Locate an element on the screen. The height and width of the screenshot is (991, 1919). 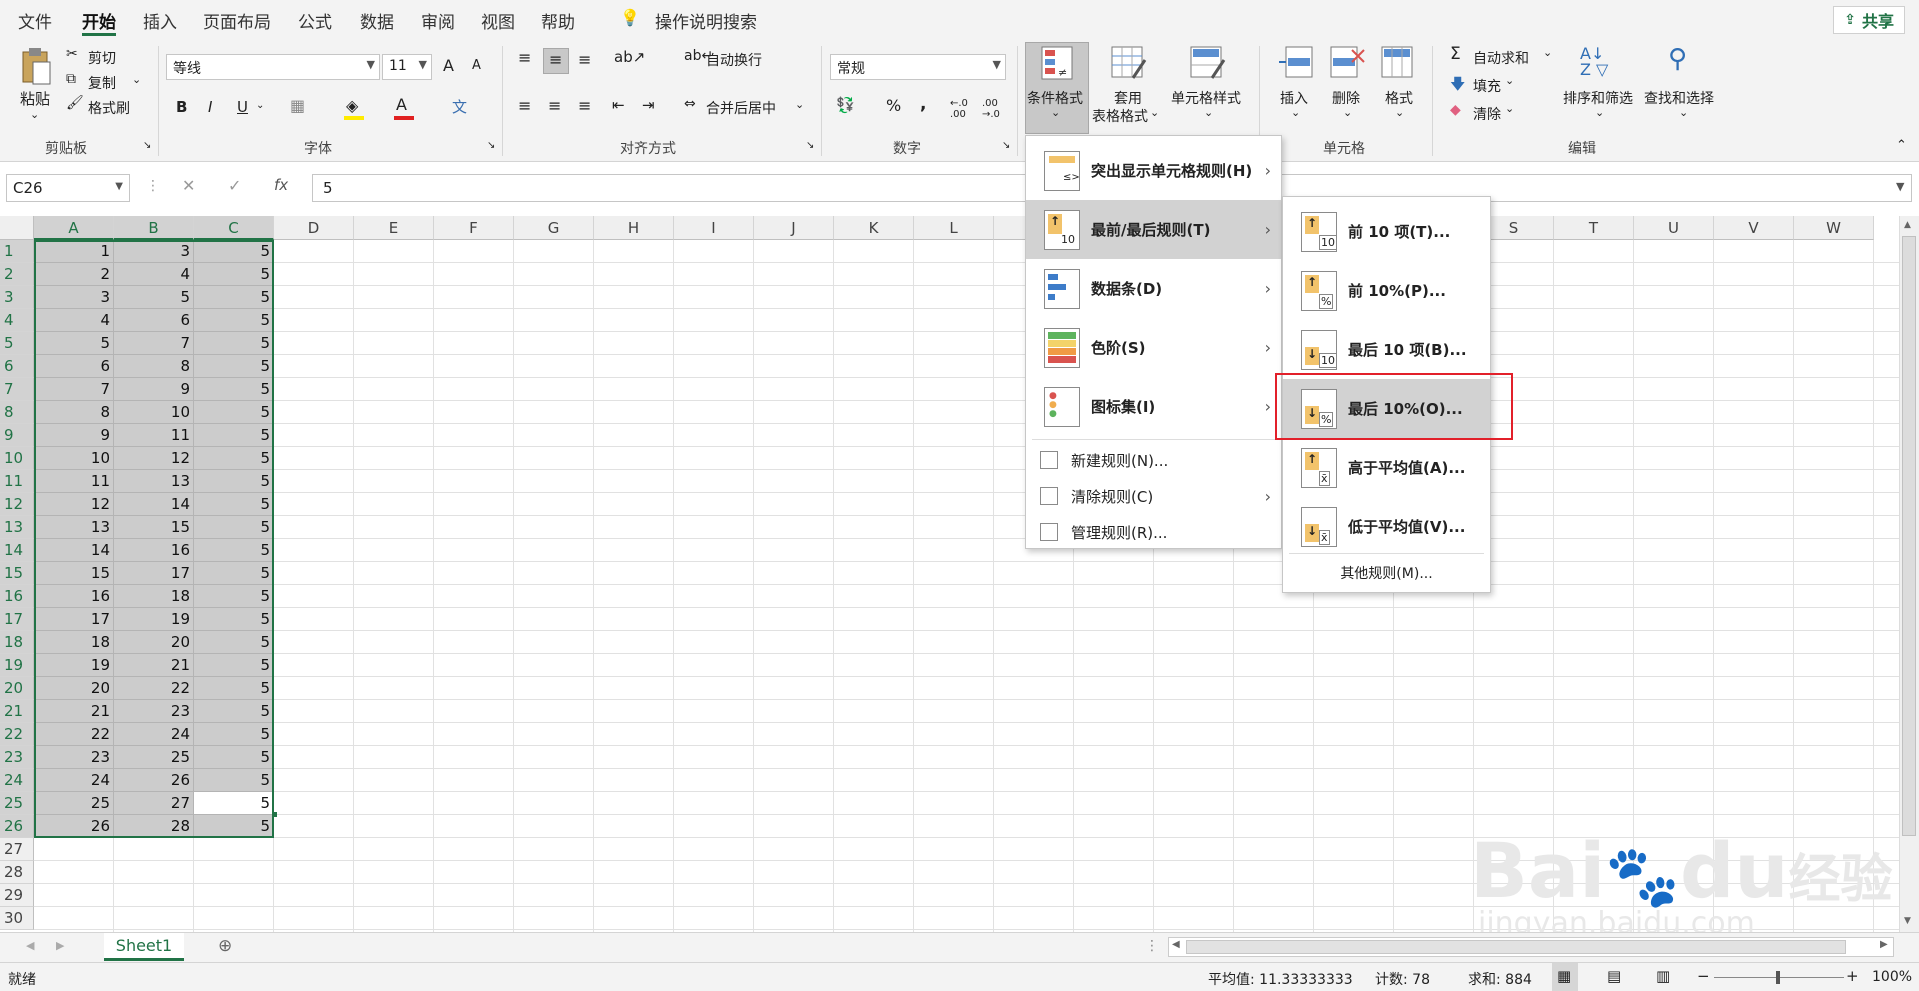
row-header: 22 is located at coordinates (17, 734).